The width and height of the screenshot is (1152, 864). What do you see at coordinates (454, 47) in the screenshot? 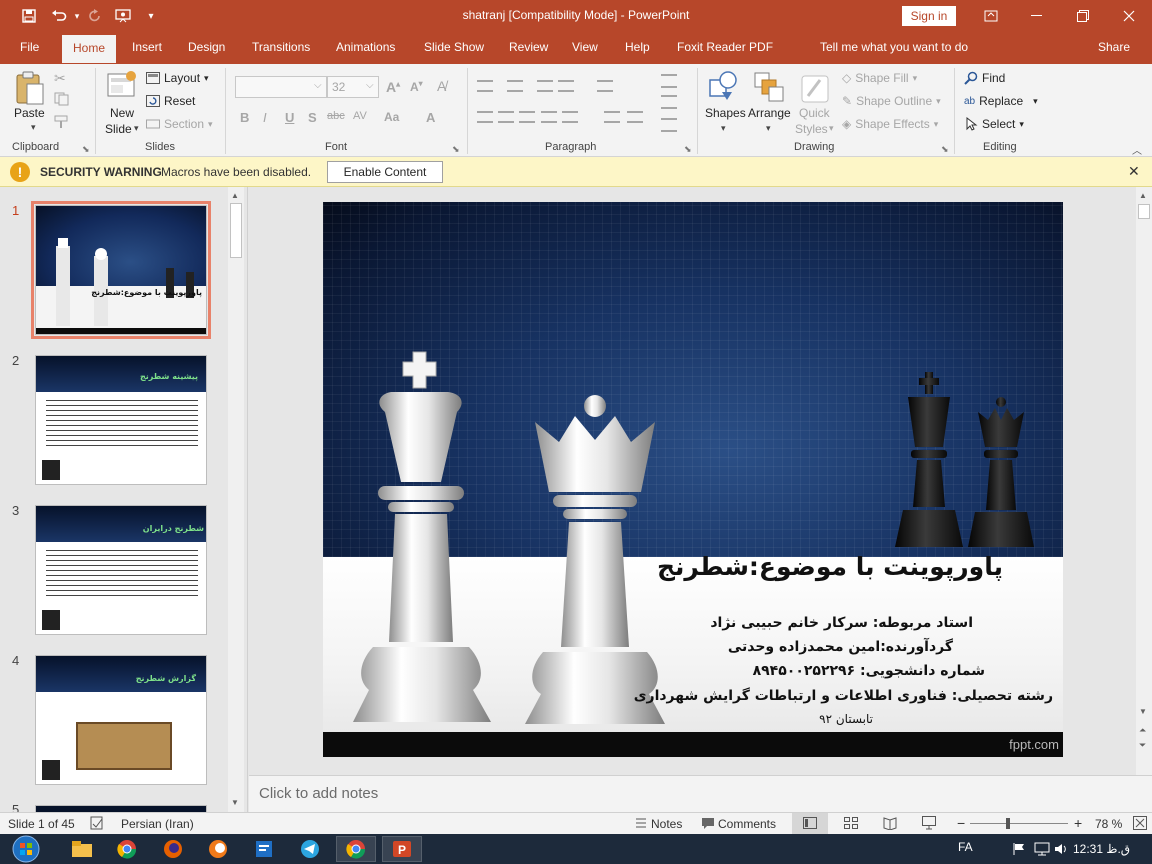
I see `tab-slide-show: Slide Show` at bounding box center [454, 47].